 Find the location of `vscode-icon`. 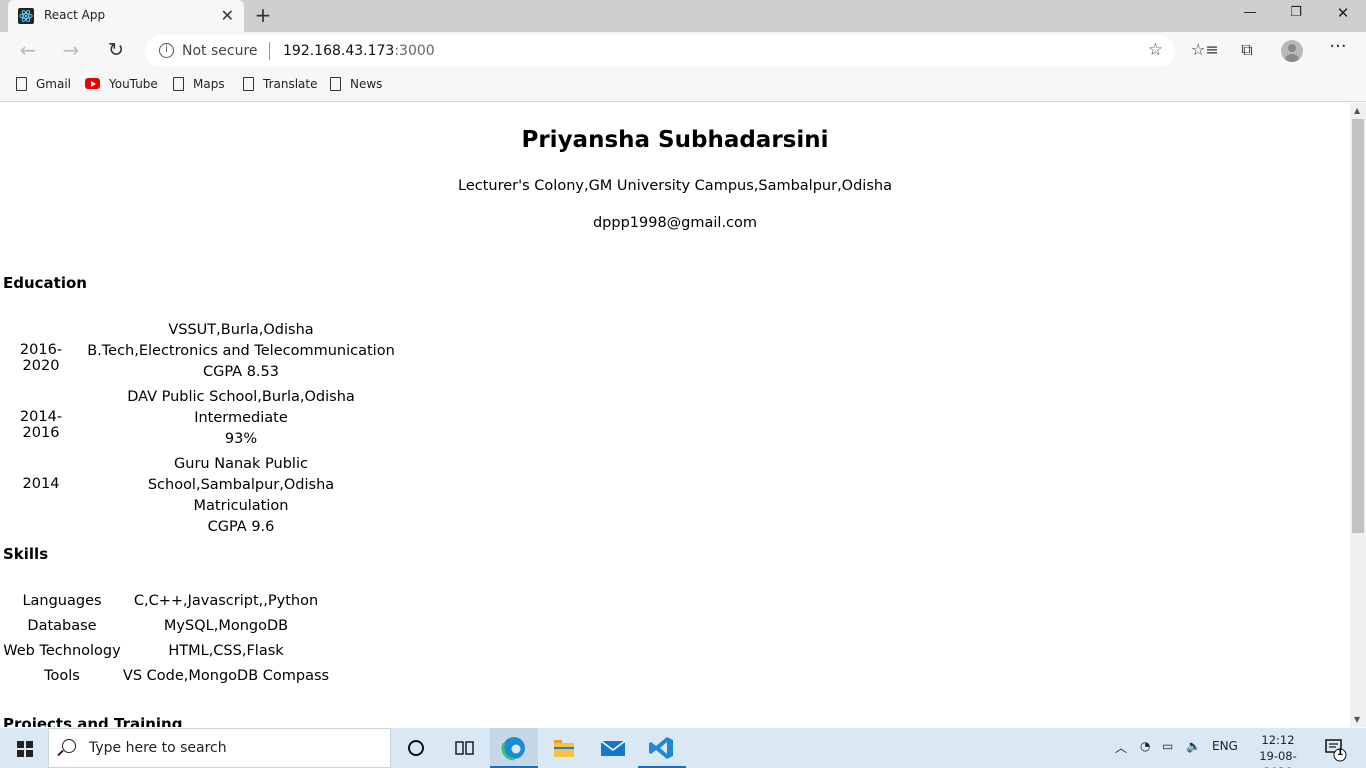

vscode-icon is located at coordinates (661, 748).